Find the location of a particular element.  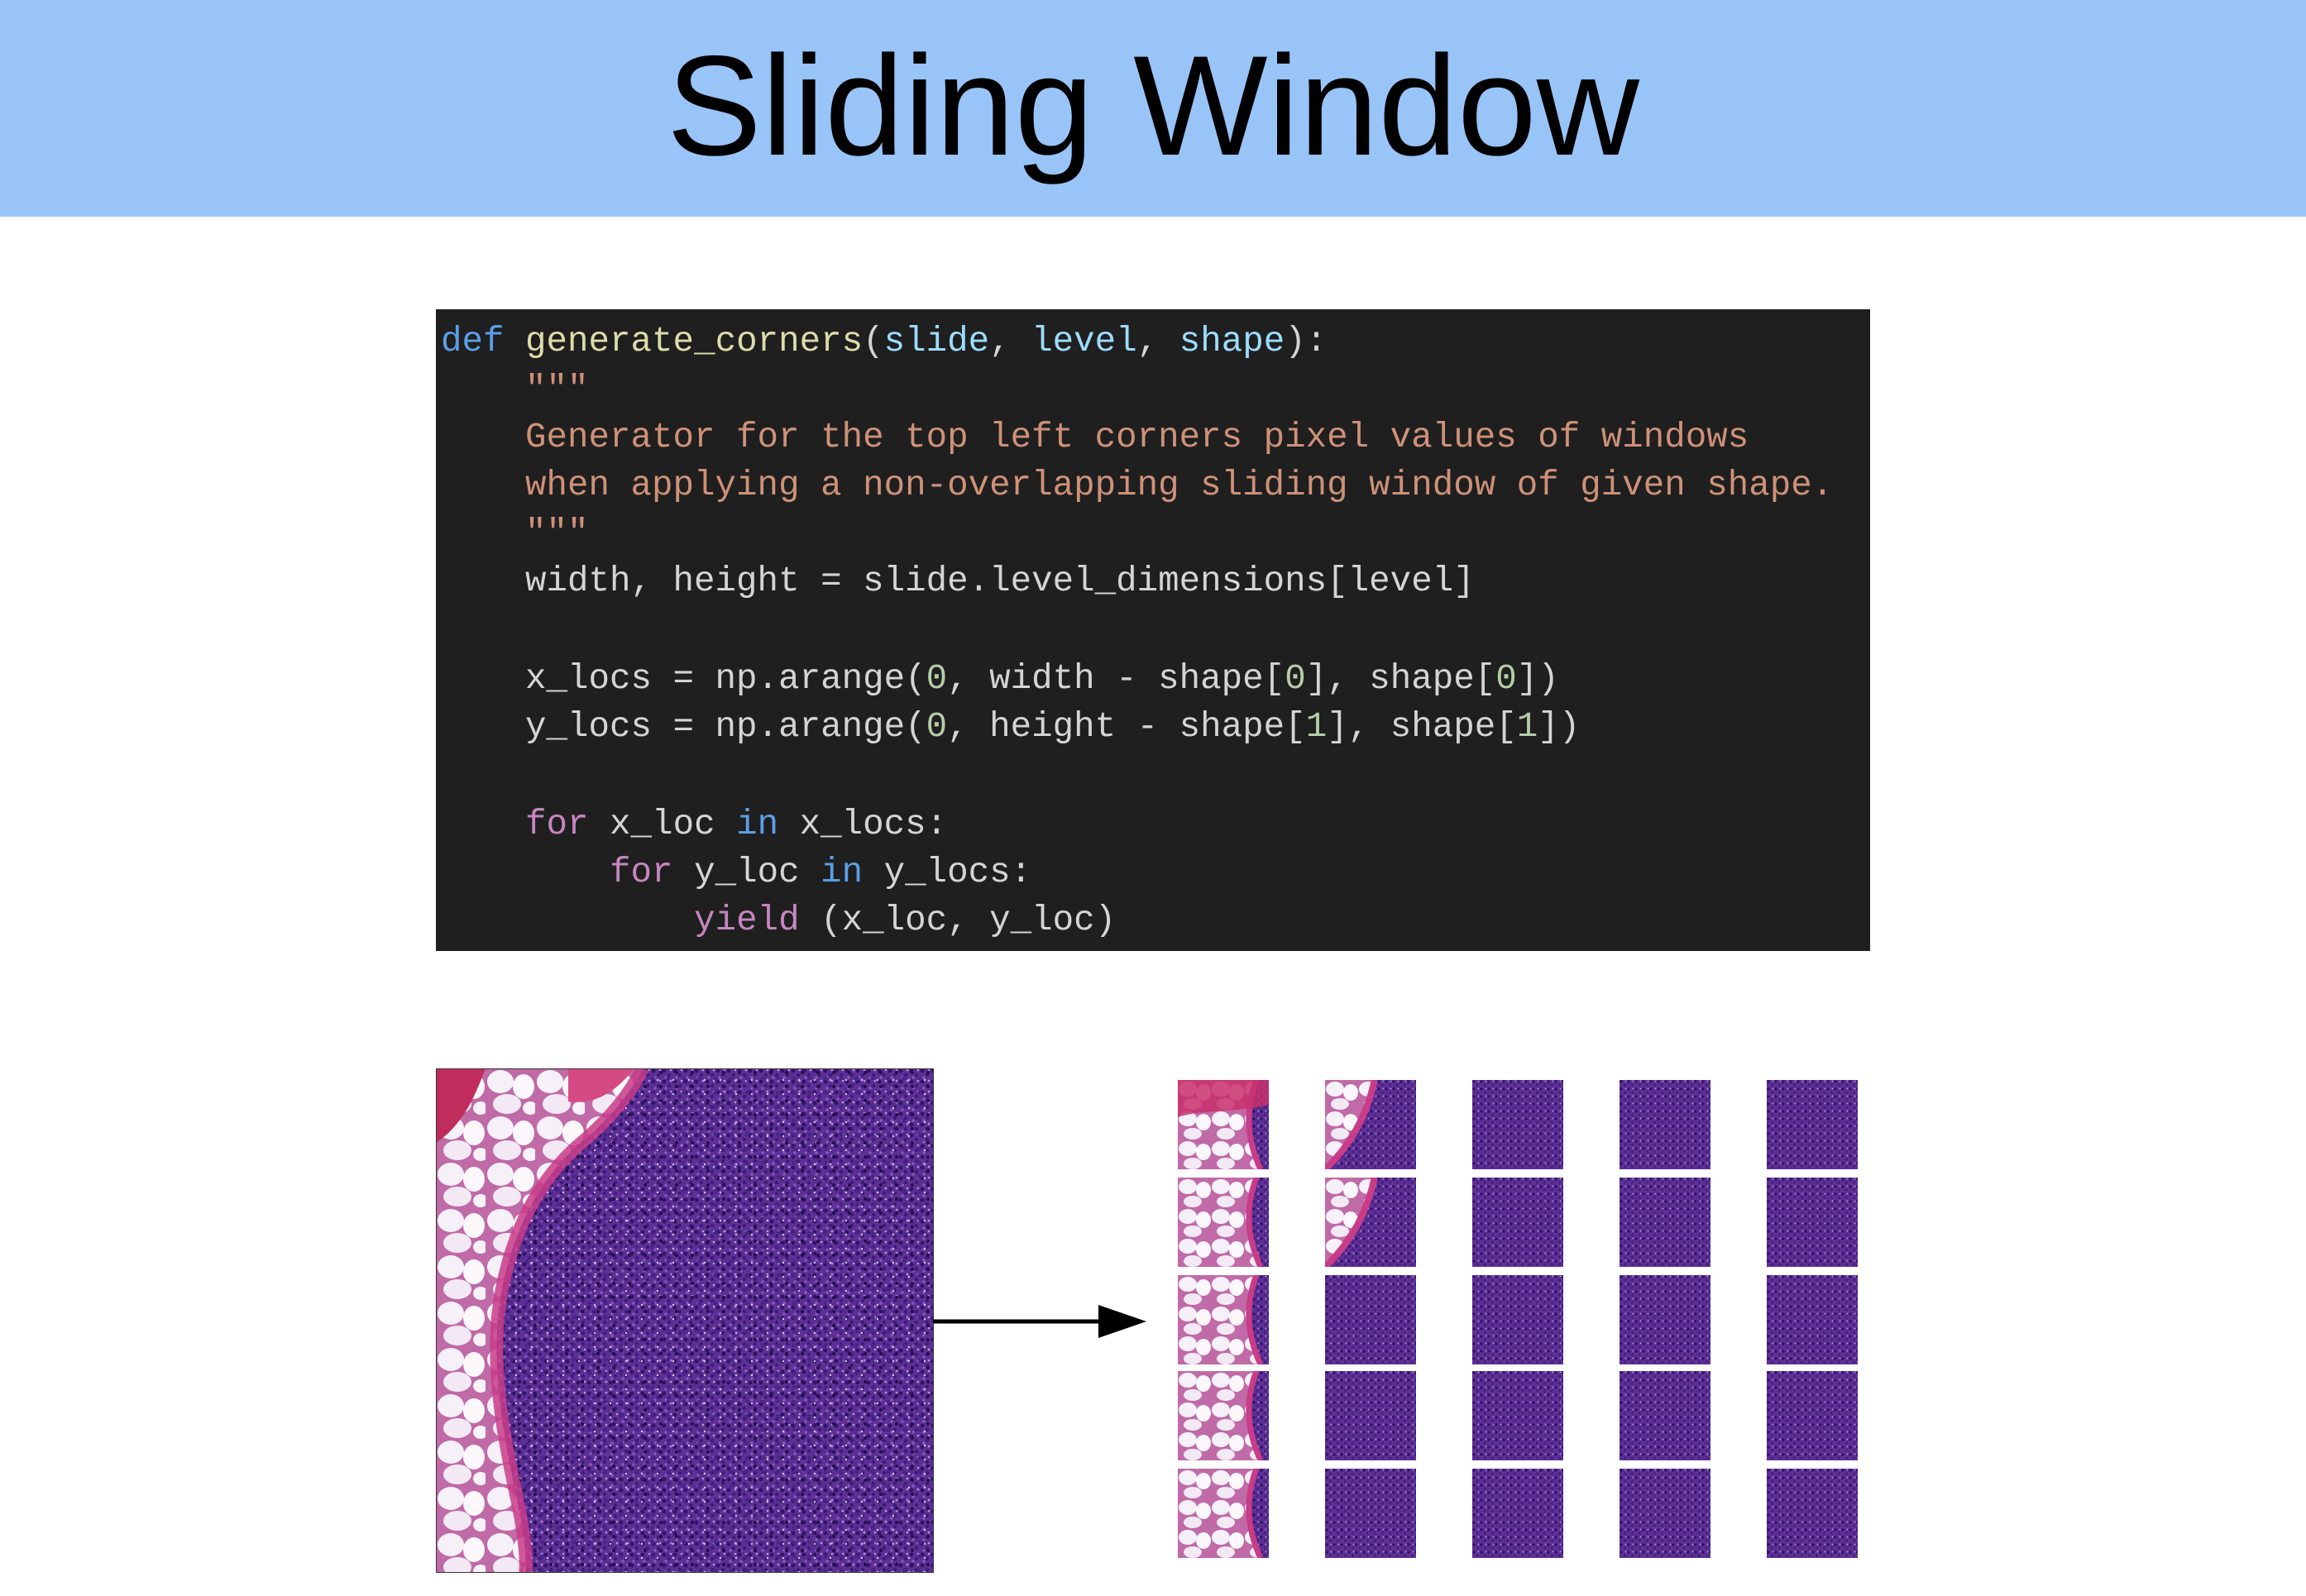

tile-r1-c3 is located at coordinates (1664, 1222).